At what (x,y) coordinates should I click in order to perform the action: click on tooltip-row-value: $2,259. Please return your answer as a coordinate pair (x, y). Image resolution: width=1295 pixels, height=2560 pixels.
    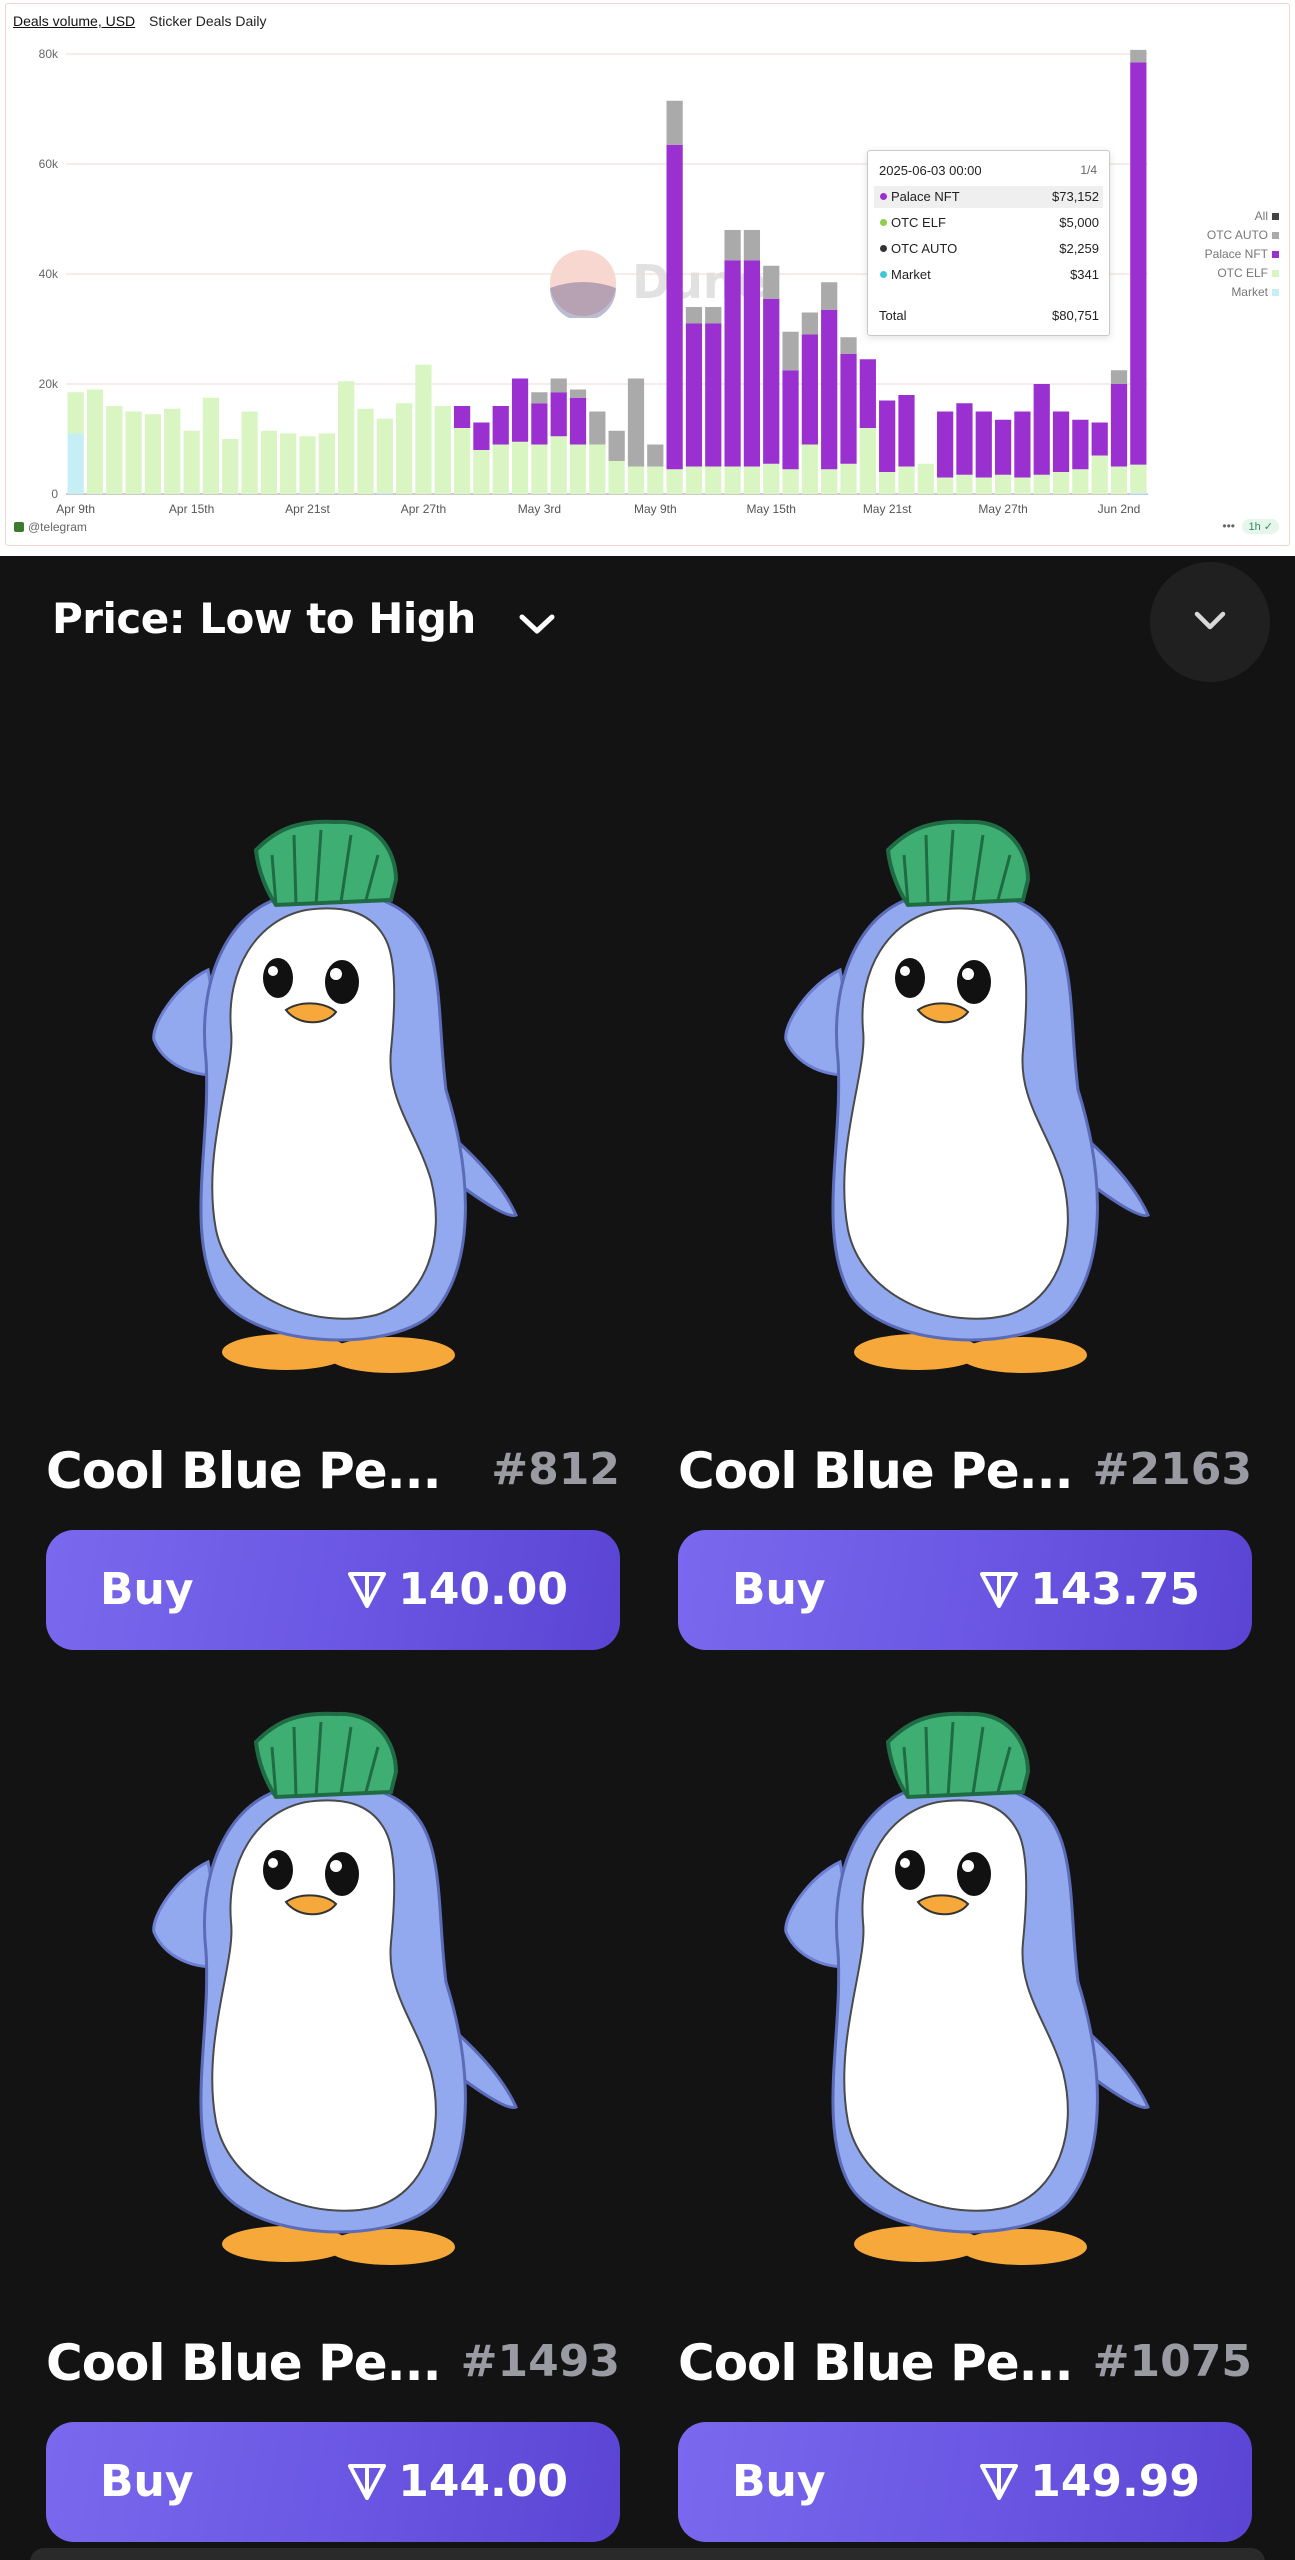
    Looking at the image, I should click on (1079, 248).